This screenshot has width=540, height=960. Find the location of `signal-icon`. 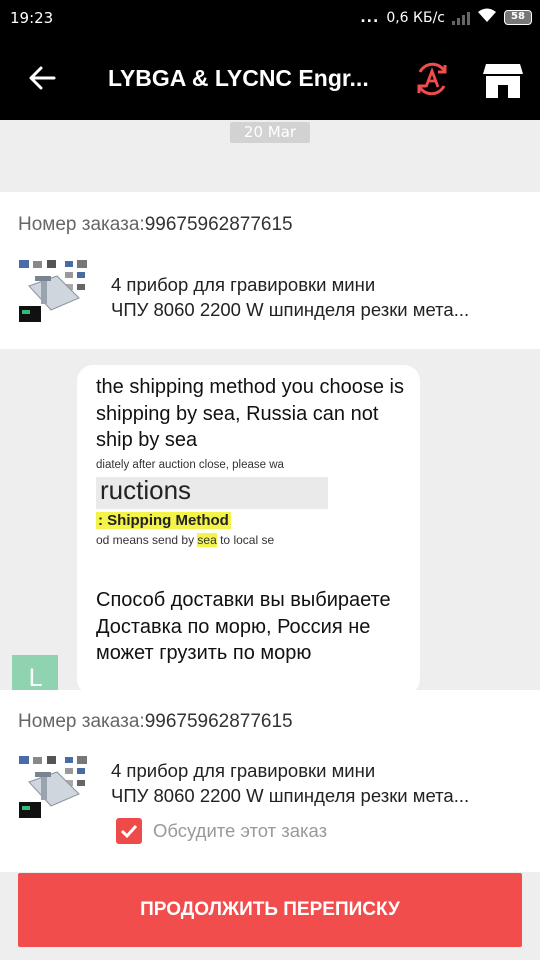

signal-icon is located at coordinates (461, 18).